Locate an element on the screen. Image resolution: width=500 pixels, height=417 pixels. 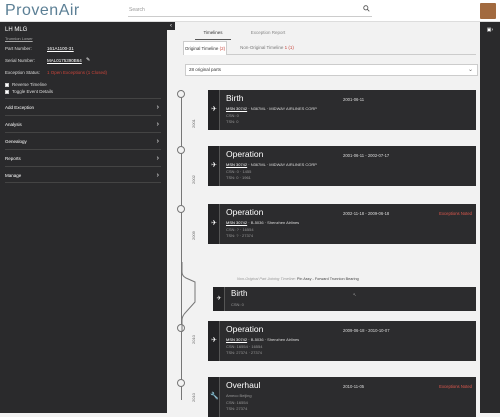
reverse-timeline-label: Reverse Timeline is located at coordinates (29, 84).